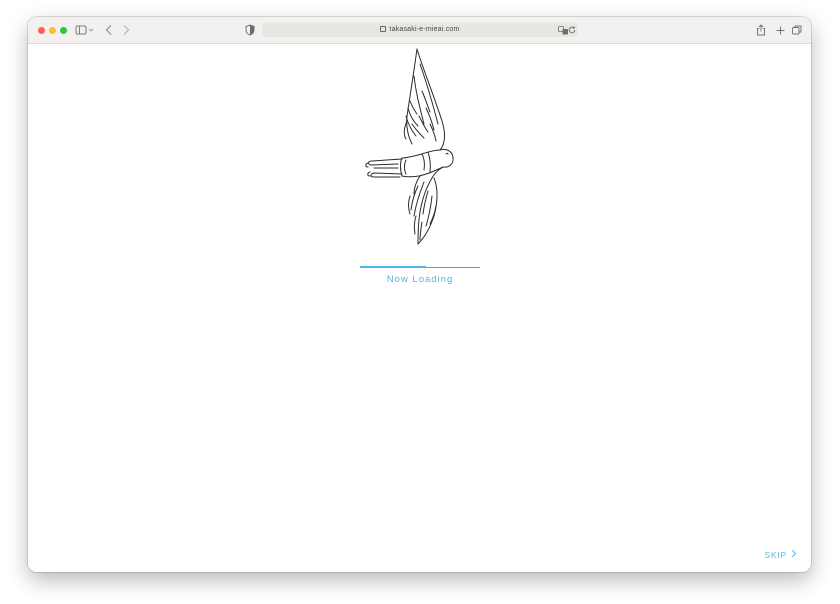 The image size is (840, 604). I want to click on loading-progress-fill, so click(393, 267).